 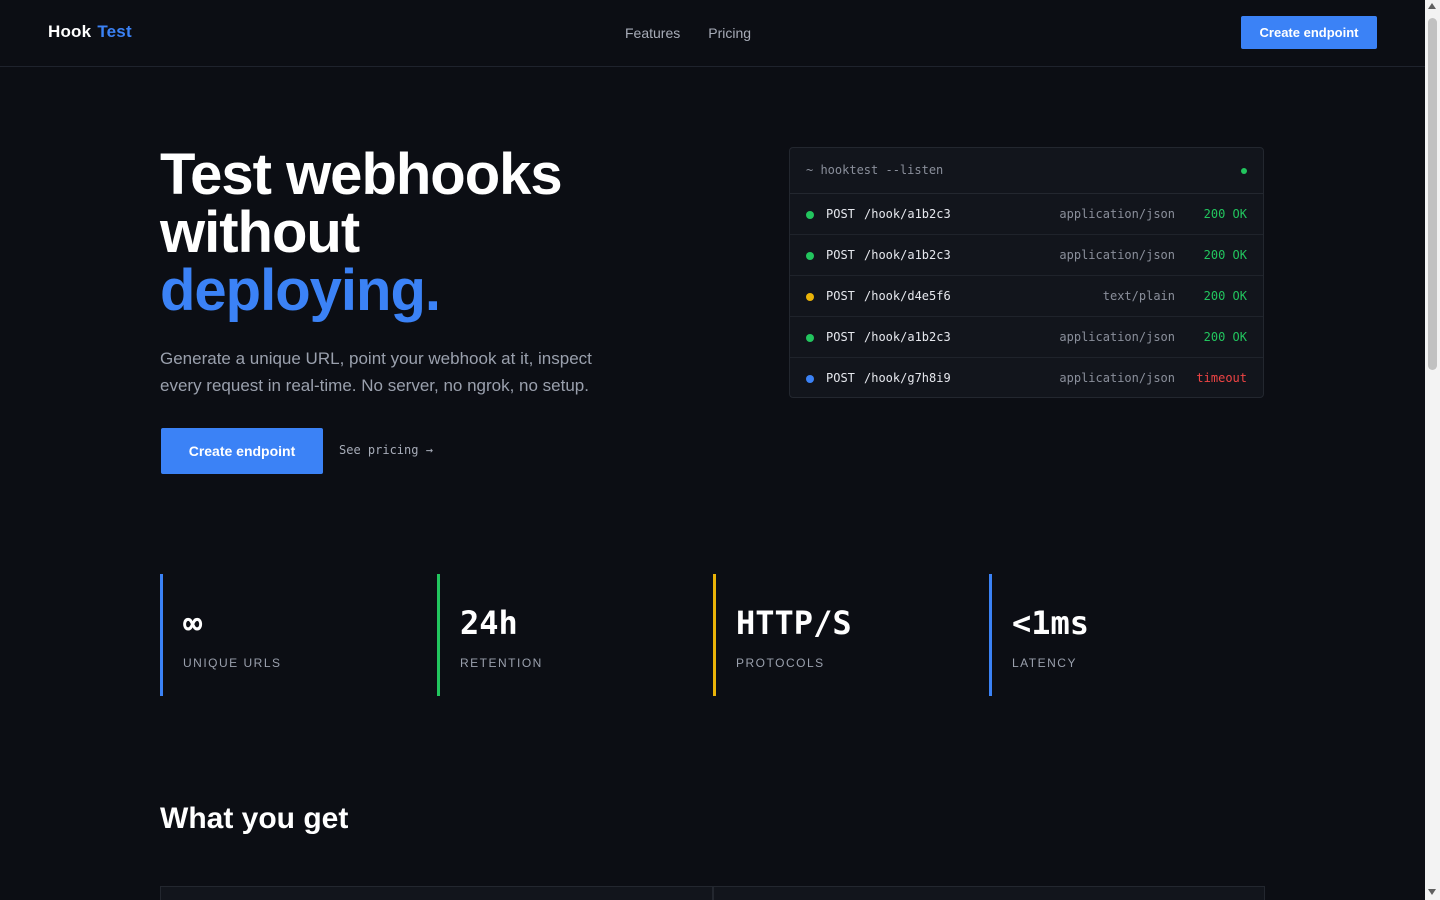 I want to click on stat-latency: <1ms LATENCY, so click(x=1109, y=635).